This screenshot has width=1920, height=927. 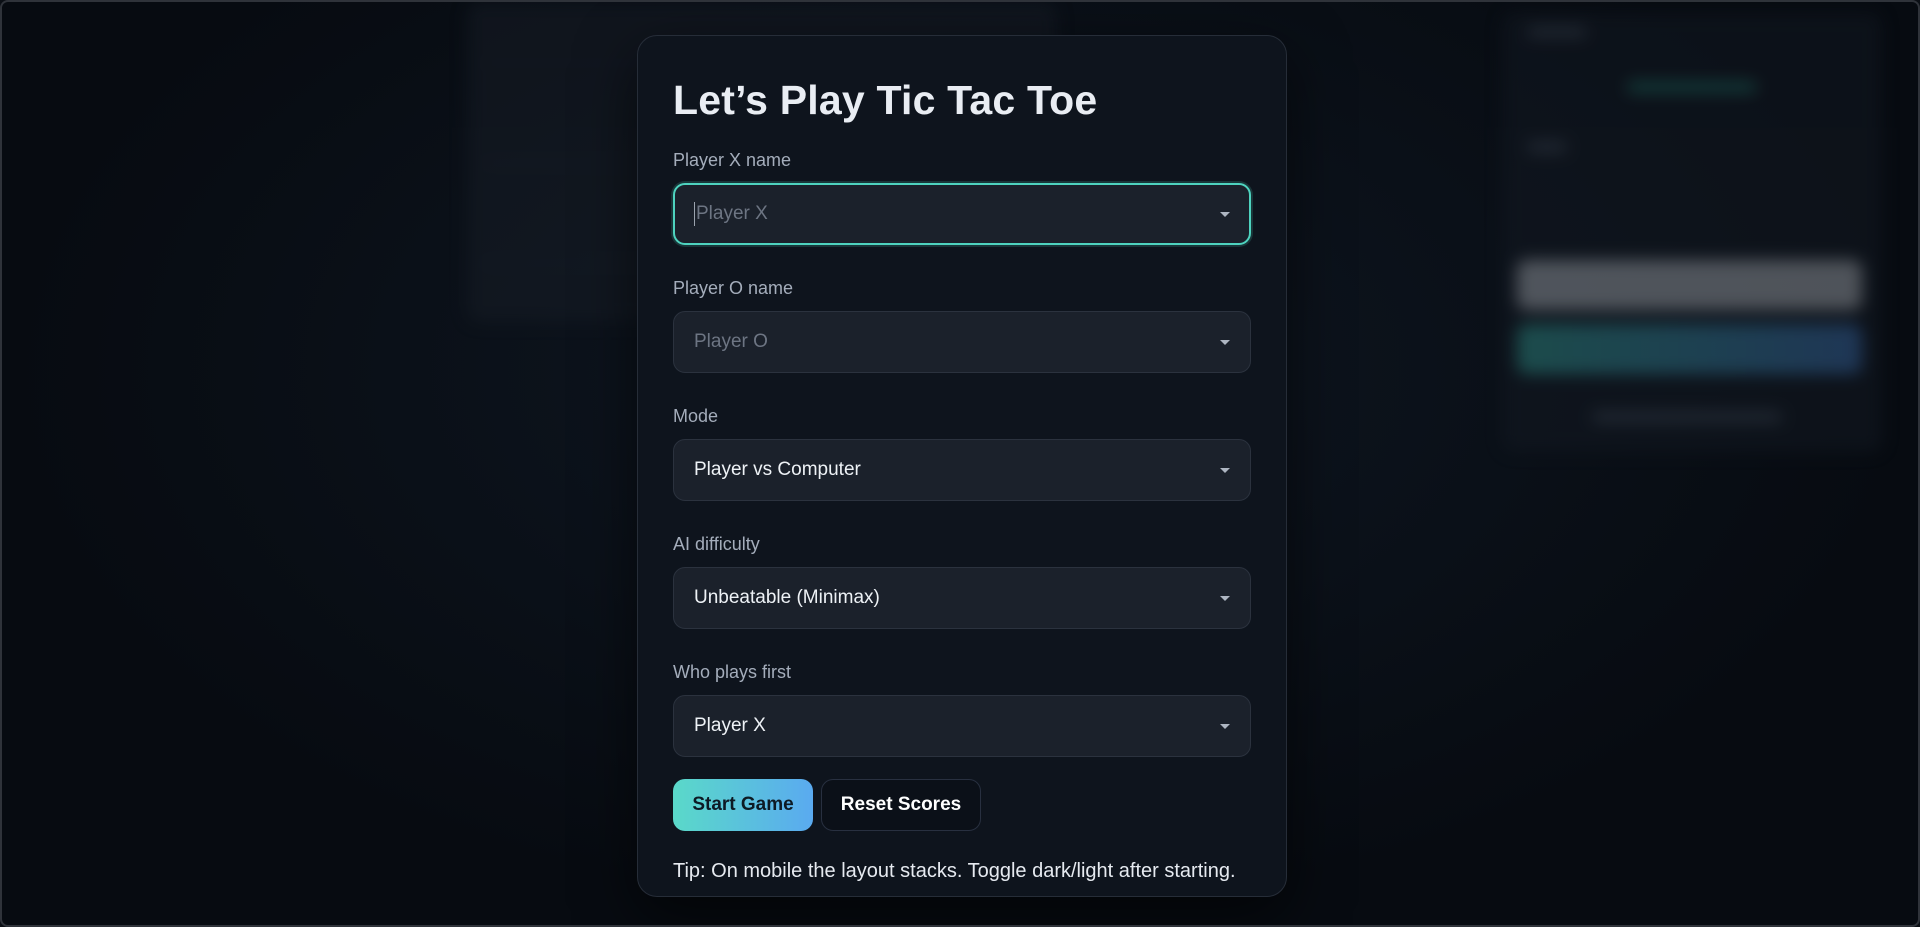 I want to click on difficulty-select: Unbeatable (Minimax), so click(x=962, y=598).